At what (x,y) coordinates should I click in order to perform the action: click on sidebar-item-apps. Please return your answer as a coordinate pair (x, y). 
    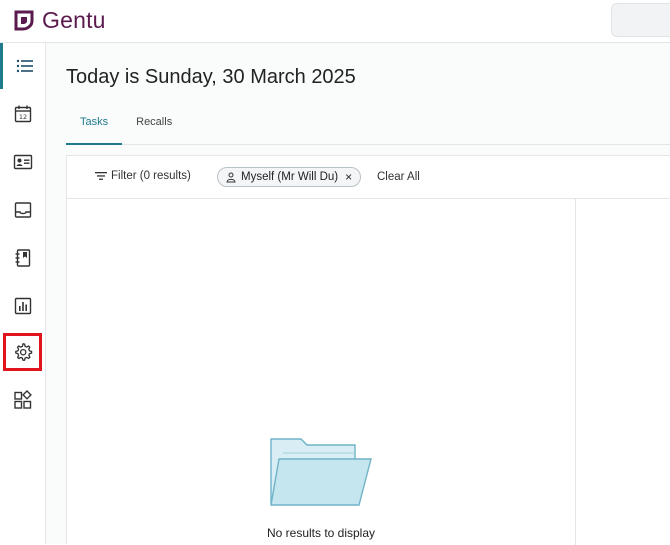
    Looking at the image, I should click on (23, 400).